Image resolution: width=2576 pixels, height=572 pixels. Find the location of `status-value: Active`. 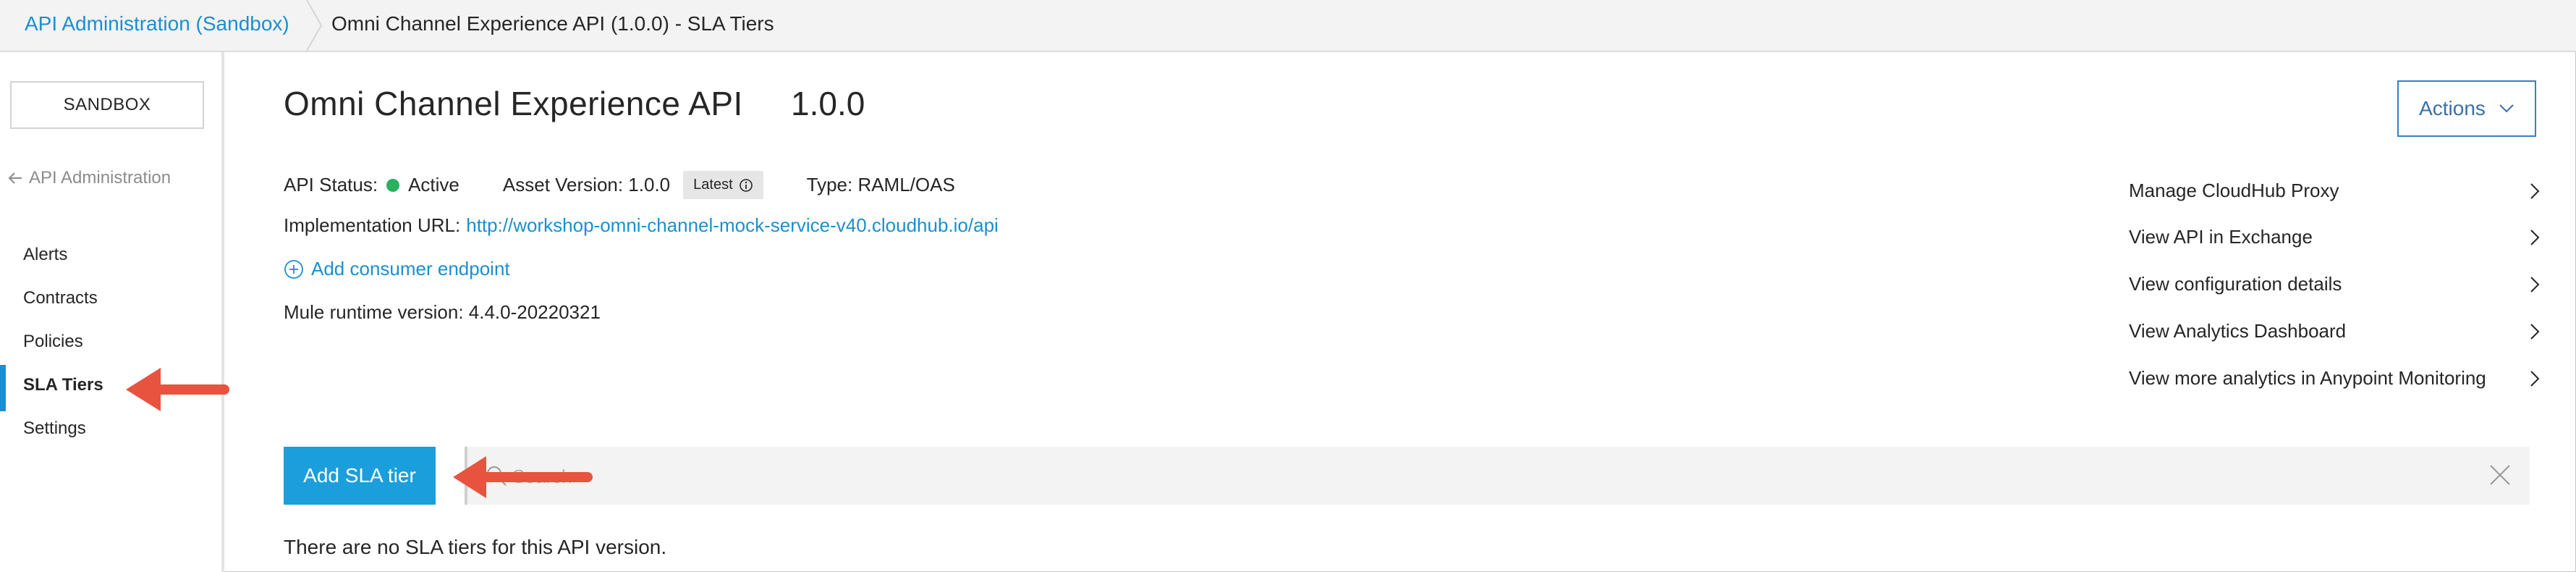

status-value: Active is located at coordinates (433, 184).